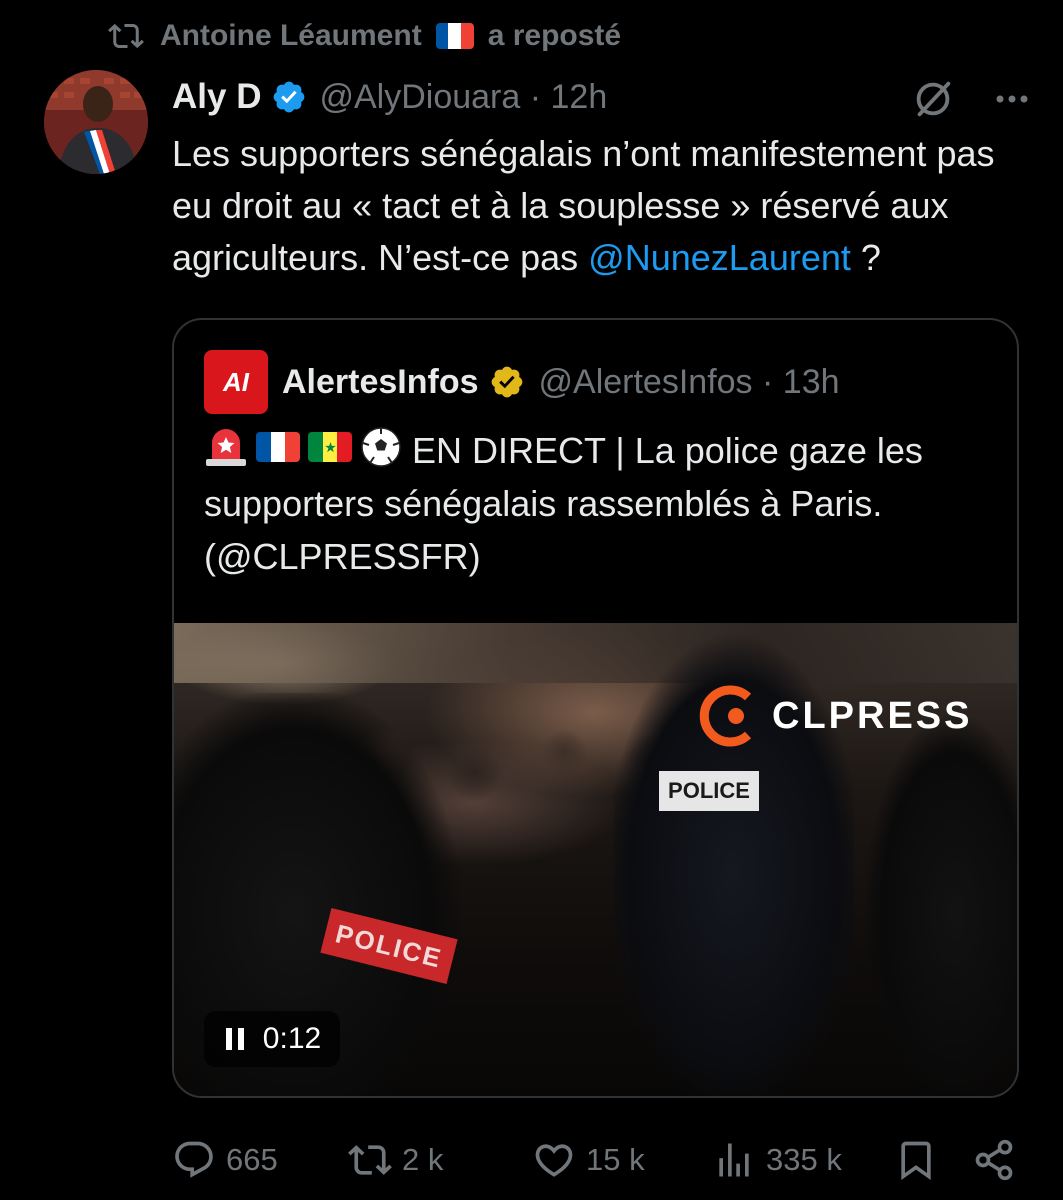 The image size is (1063, 1200). I want to click on heart-icon, so click(554, 1160).